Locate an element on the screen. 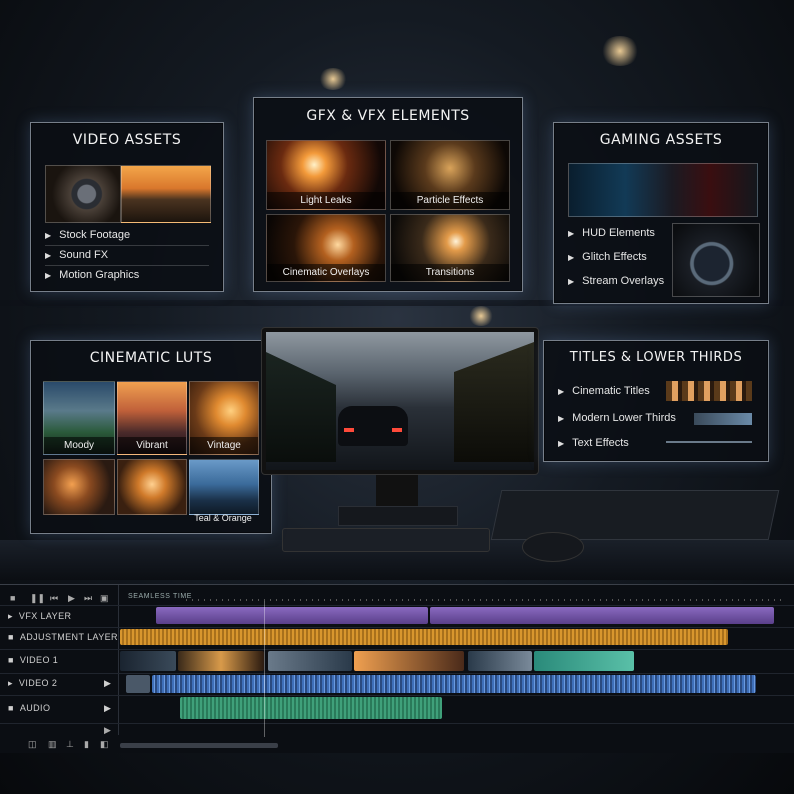 The width and height of the screenshot is (794, 794). text-effects-preview is located at coordinates (709, 442).